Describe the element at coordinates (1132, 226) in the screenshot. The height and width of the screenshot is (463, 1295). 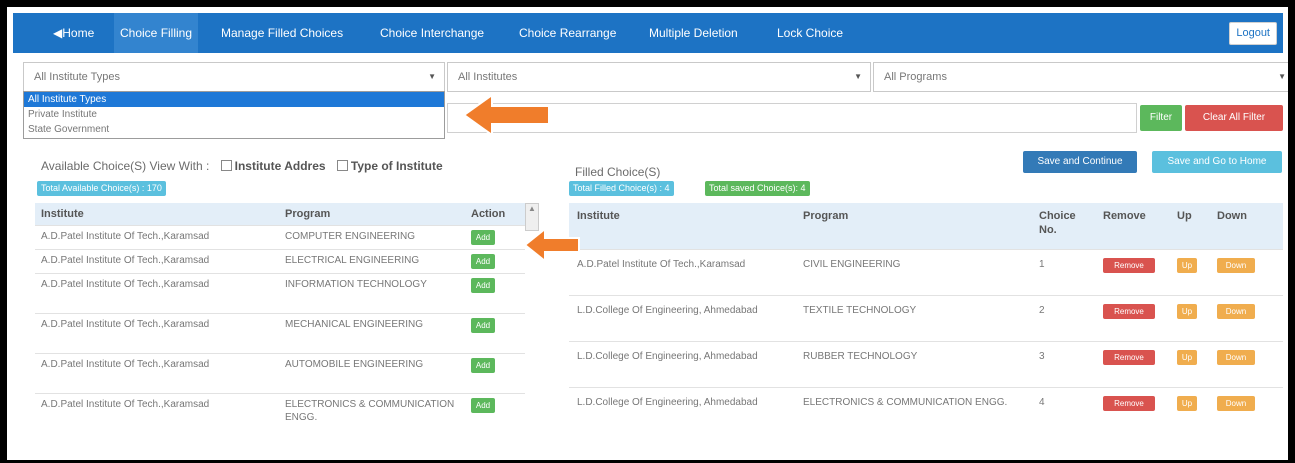
I see `column-header: Remove` at that location.